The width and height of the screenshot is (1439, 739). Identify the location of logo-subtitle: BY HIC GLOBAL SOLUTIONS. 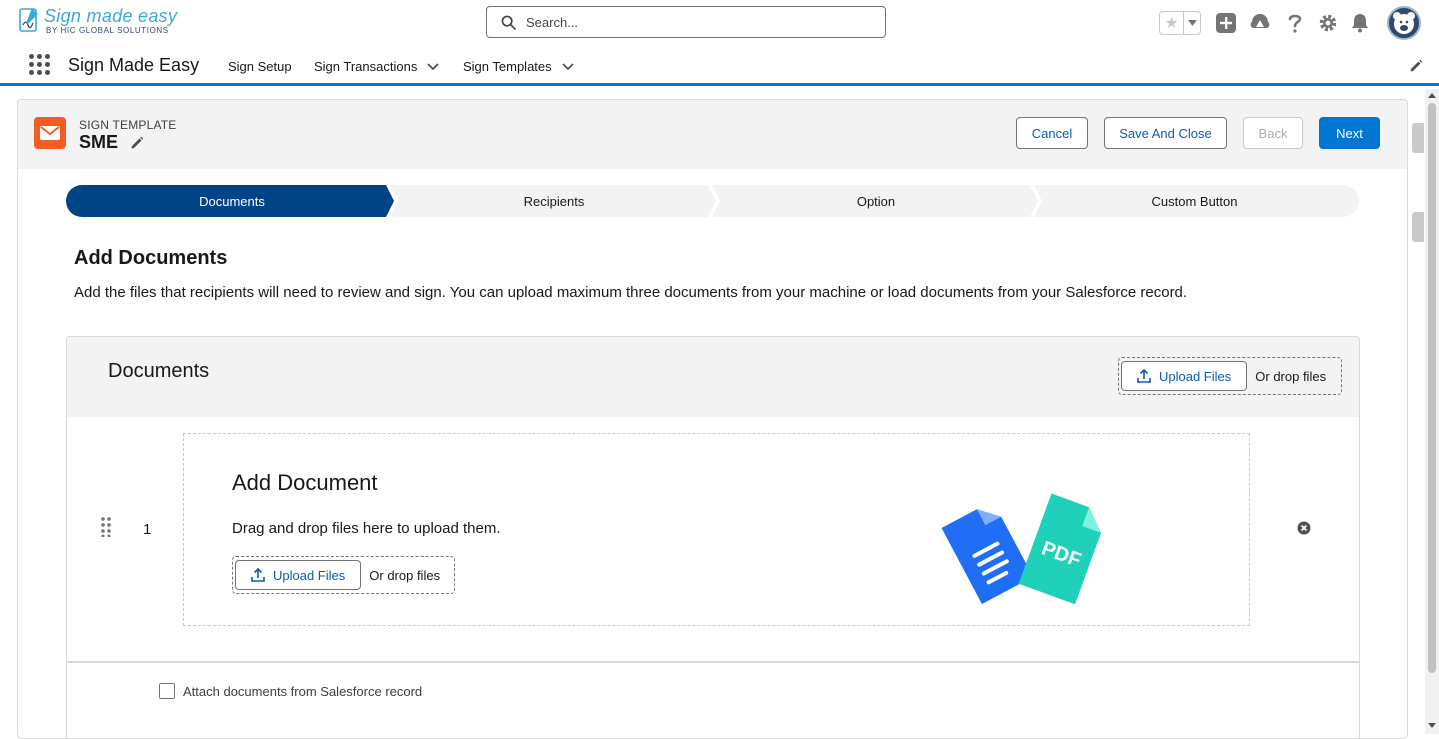
(107, 30).